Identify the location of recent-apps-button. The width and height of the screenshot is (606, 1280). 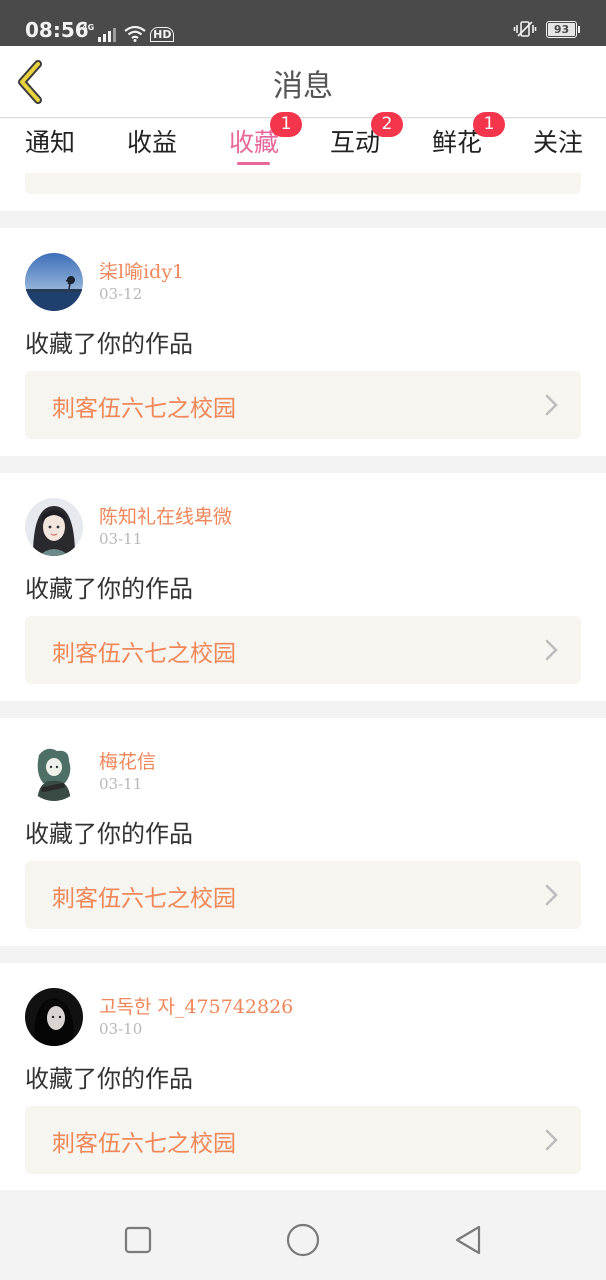
(138, 1240).